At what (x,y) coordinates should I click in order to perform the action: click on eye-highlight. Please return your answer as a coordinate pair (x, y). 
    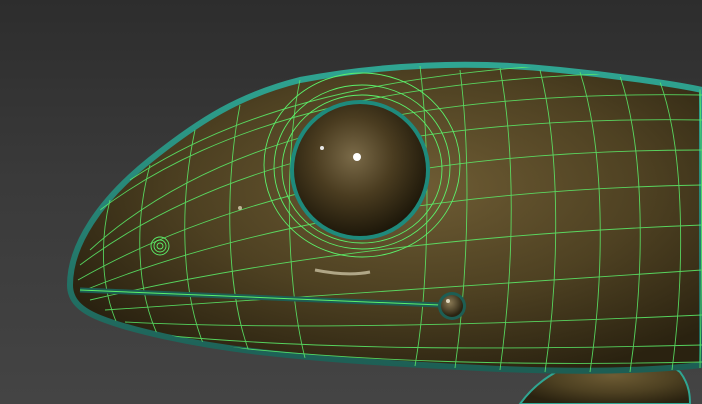
    Looking at the image, I should click on (357, 157).